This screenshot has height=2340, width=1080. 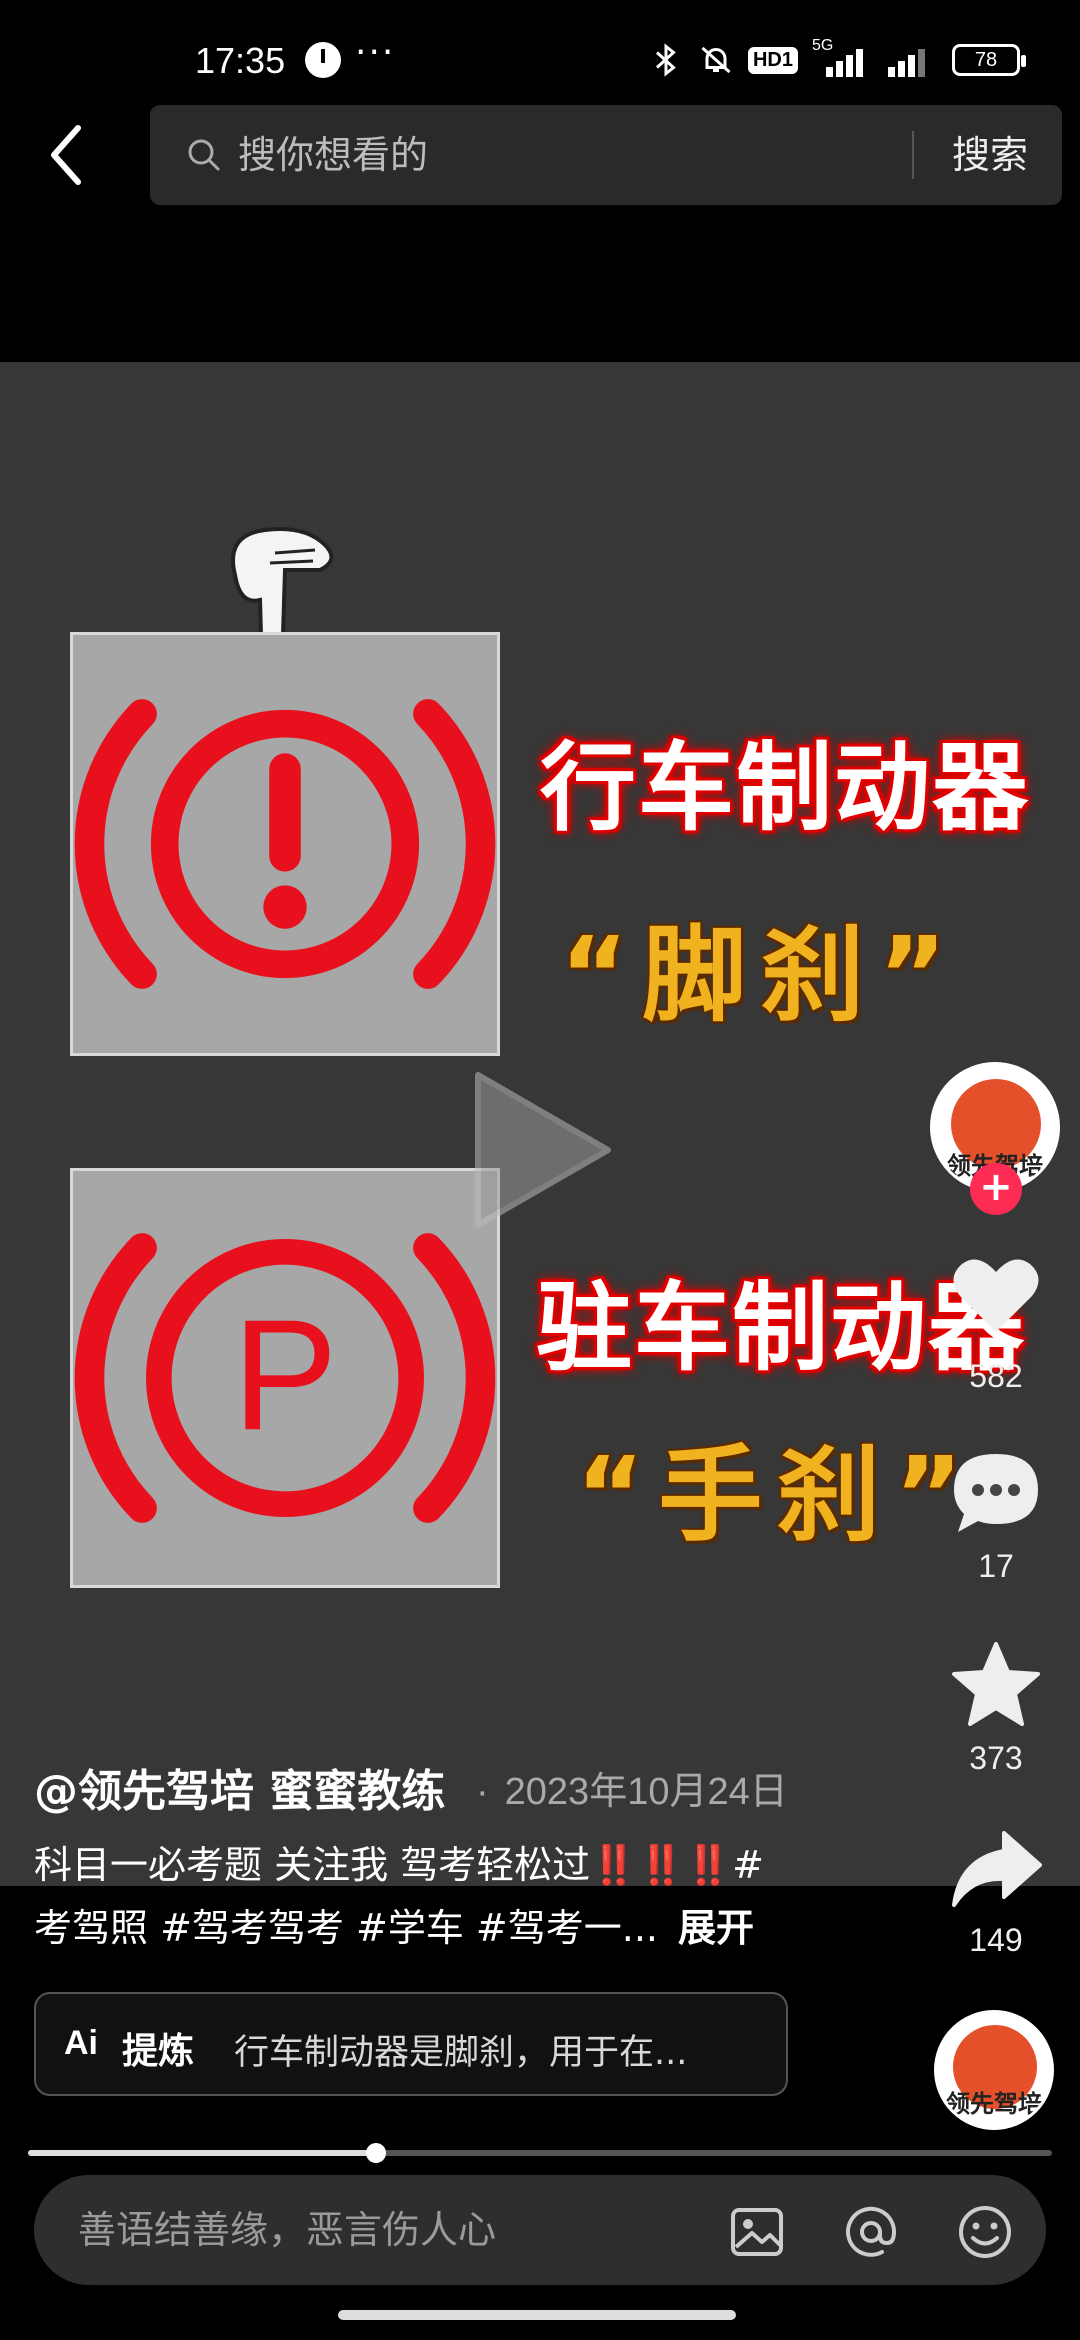 What do you see at coordinates (323, 60) in the screenshot?
I see `clock-icon` at bounding box center [323, 60].